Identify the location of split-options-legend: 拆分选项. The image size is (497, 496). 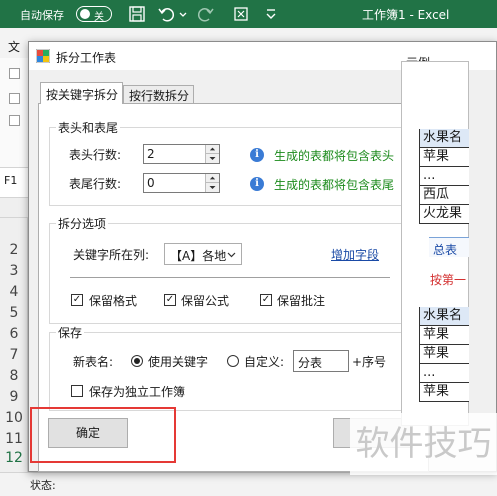
(82, 223).